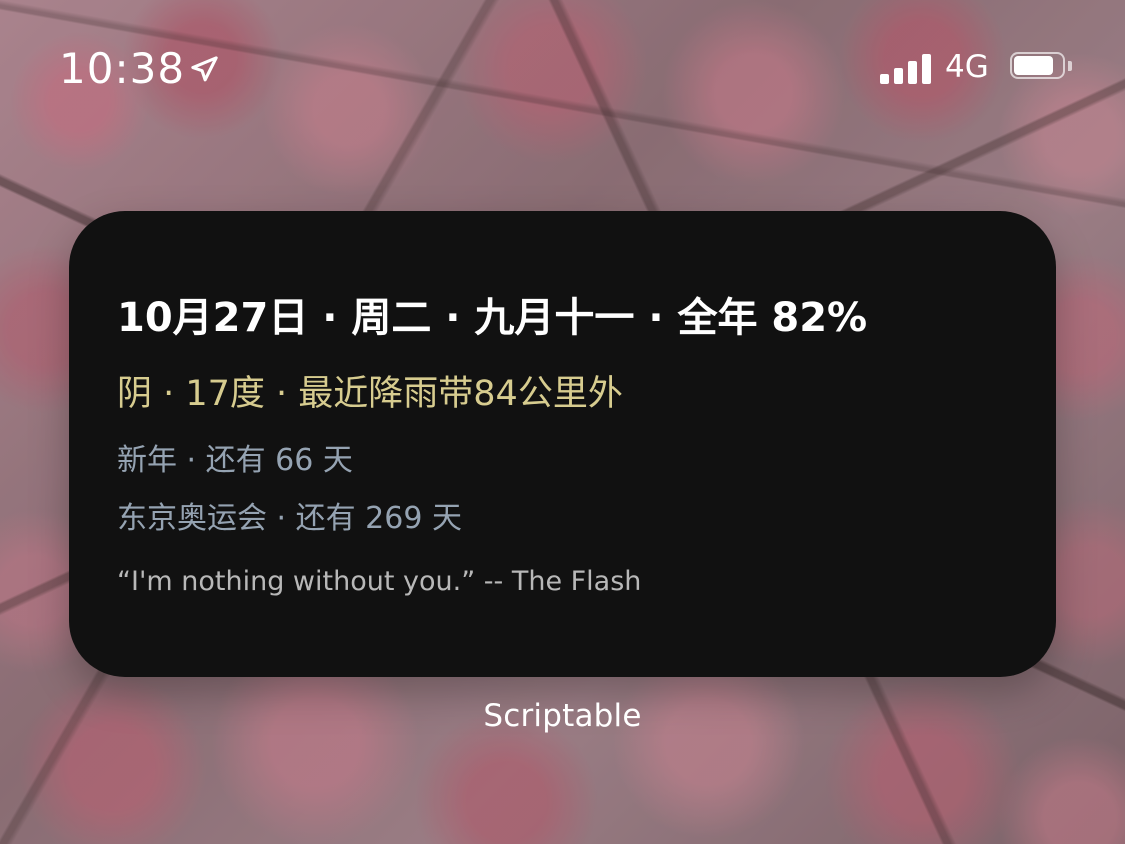  What do you see at coordinates (492, 318) in the screenshot?
I see `widget-date-line: 10月27日 · 周二 · 九月十一 · 全年 82%` at bounding box center [492, 318].